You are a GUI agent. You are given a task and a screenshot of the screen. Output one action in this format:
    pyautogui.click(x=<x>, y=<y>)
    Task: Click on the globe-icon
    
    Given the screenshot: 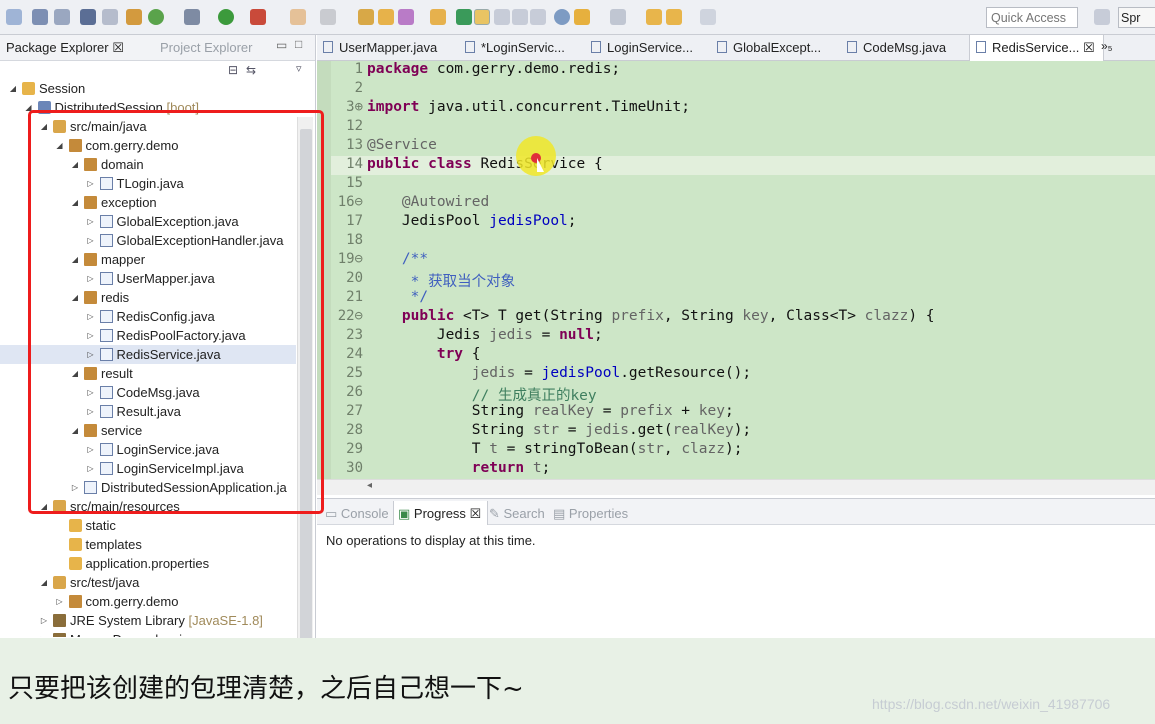 What is the action you would take?
    pyautogui.click(x=562, y=17)
    